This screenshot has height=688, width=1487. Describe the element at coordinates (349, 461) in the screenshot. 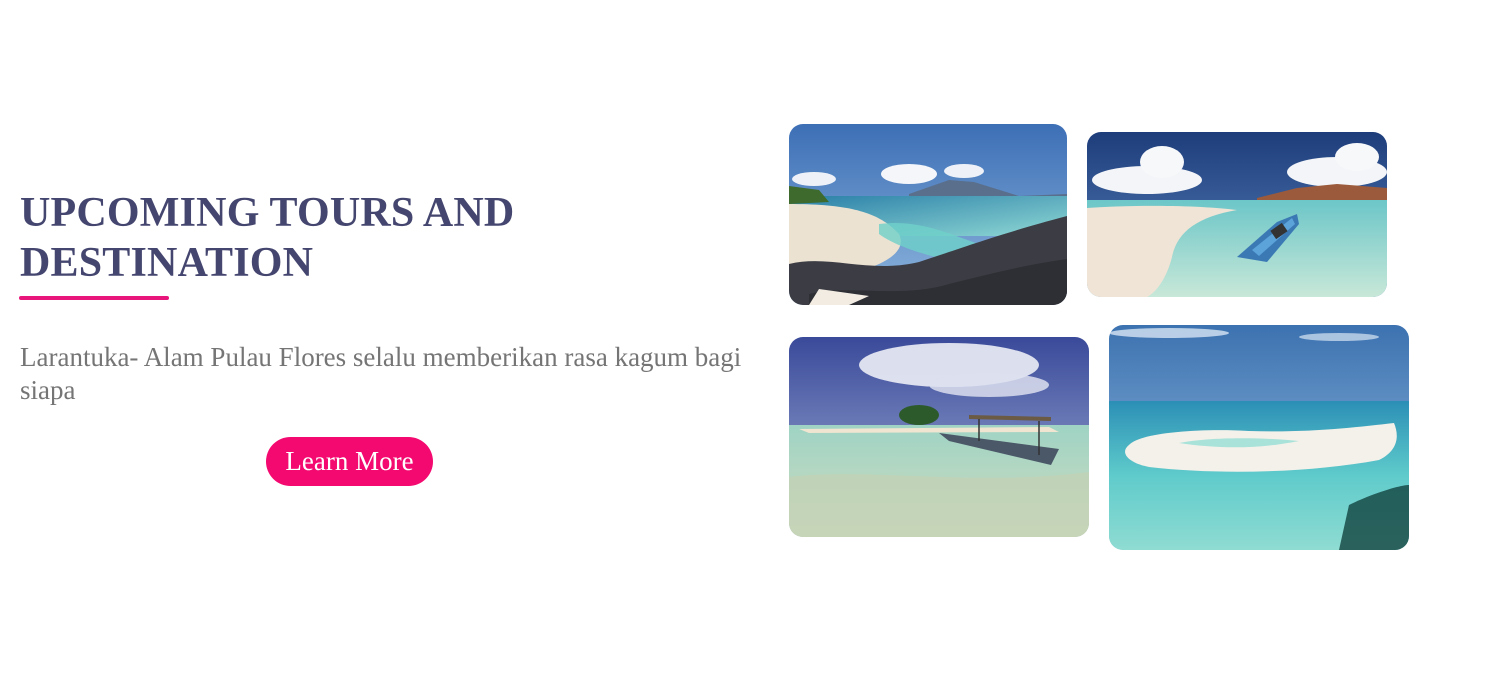

I see `learn-more-button: Learn More` at that location.